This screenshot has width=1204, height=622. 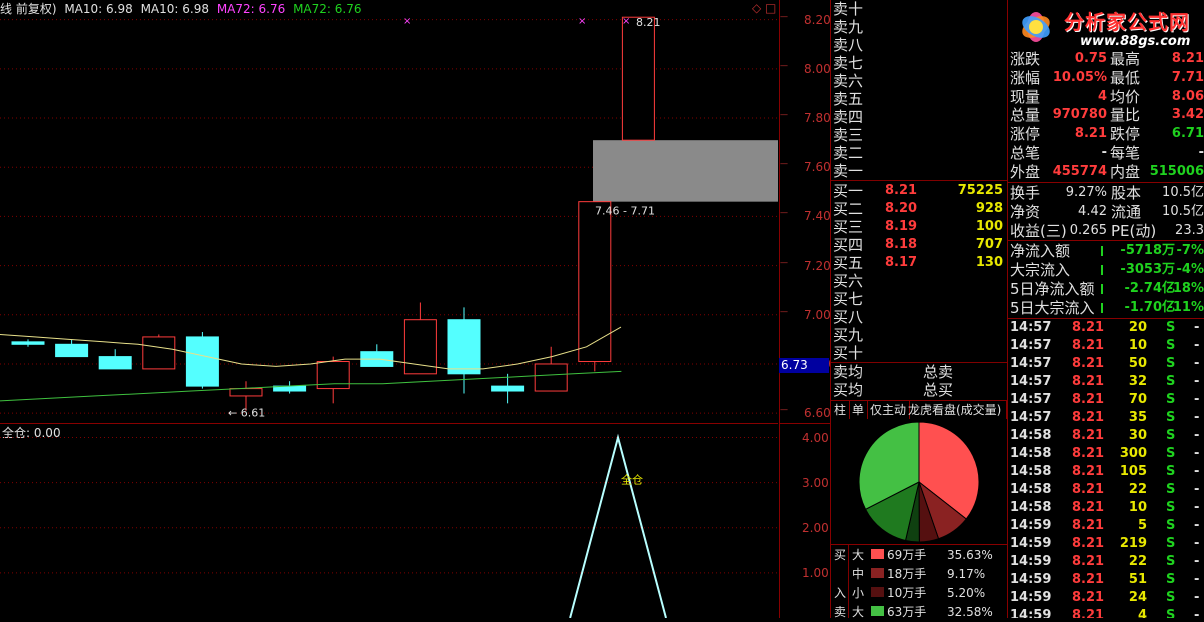 What do you see at coordinates (848, 317) in the screenshot?
I see `buy-level-label: 买八` at bounding box center [848, 317].